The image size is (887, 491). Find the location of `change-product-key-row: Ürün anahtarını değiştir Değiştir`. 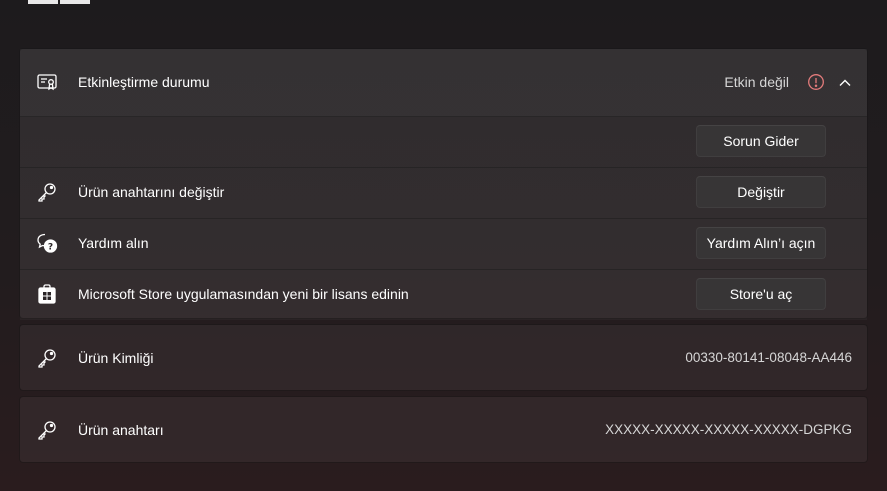

change-product-key-row: Ürün anahtarını değiştir Değiştir is located at coordinates (443, 193).